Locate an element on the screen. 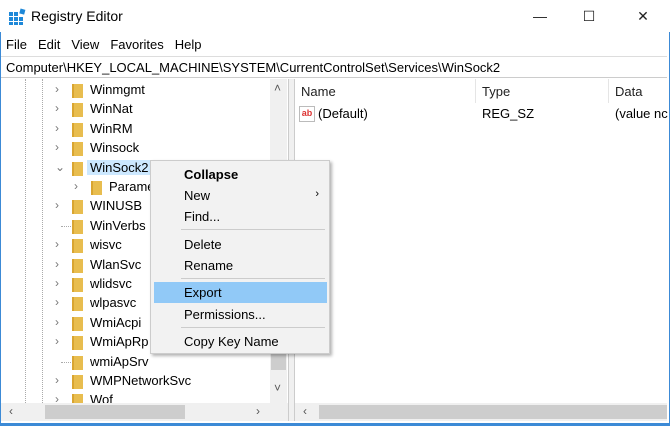 Image resolution: width=670 pixels, height=426 pixels. tree-item: › Winmgmt is located at coordinates (136, 90).